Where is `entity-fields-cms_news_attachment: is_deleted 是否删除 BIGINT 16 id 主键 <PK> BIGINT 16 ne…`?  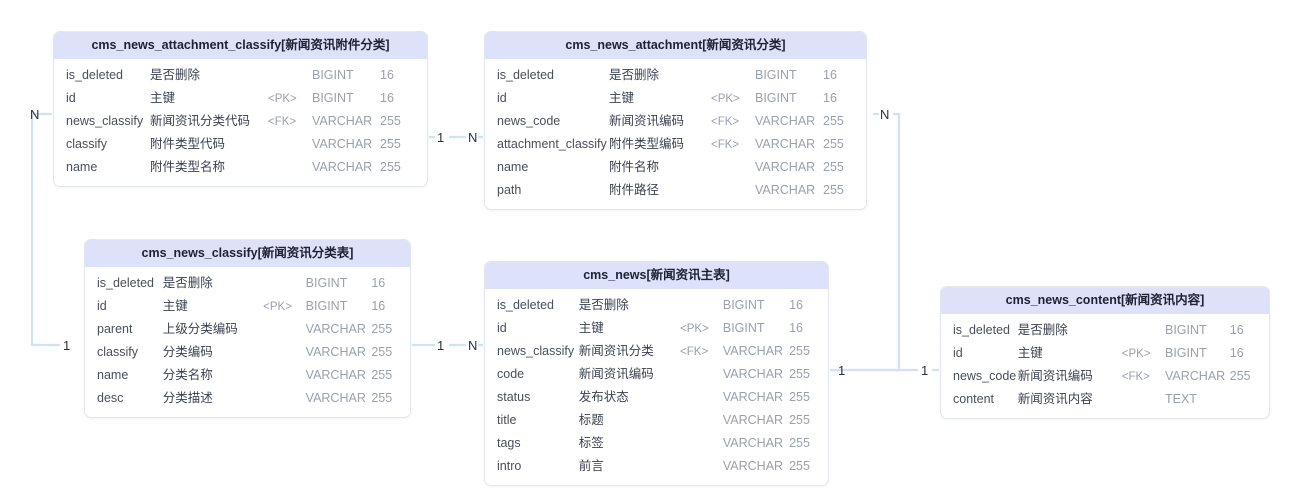
entity-fields-cms_news_attachment: is_deleted 是否删除 BIGINT 16 id 主键 <PK> BIGINT 16 ne… is located at coordinates (675, 134).